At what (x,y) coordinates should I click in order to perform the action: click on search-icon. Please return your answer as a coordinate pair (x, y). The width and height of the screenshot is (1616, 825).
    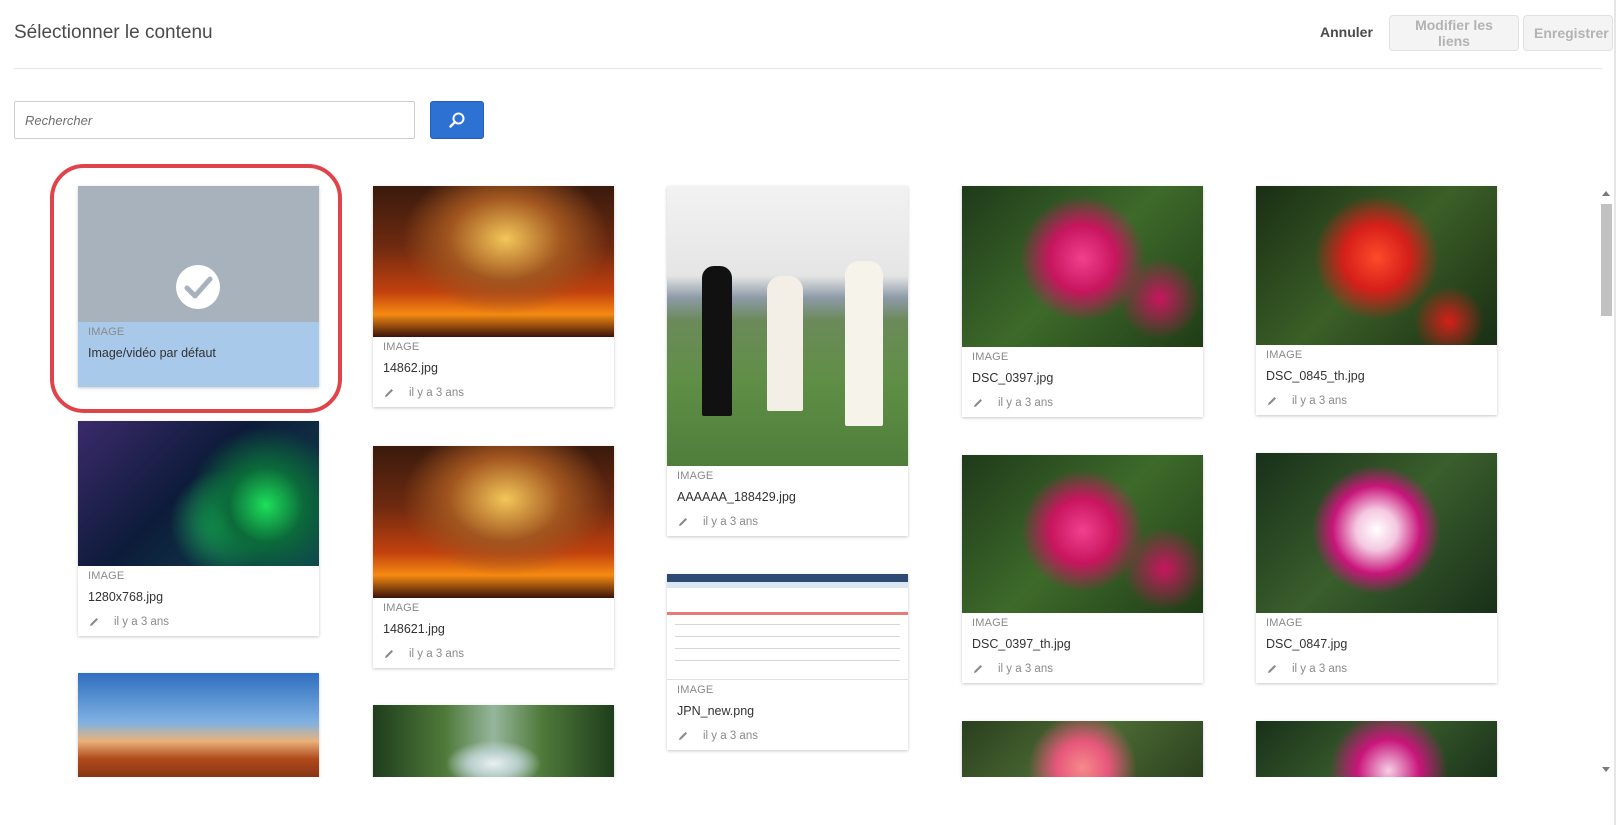
    Looking at the image, I should click on (457, 120).